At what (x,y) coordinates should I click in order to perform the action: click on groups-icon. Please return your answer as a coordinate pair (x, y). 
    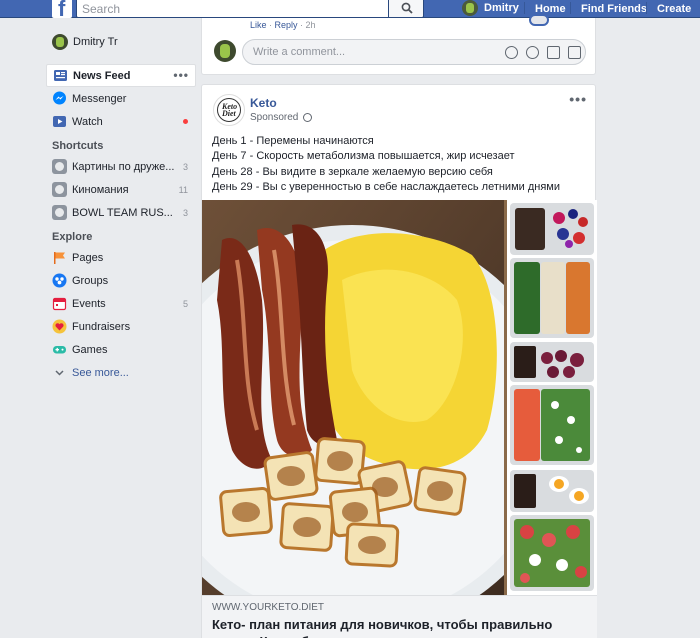
    Looking at the image, I should click on (59, 280).